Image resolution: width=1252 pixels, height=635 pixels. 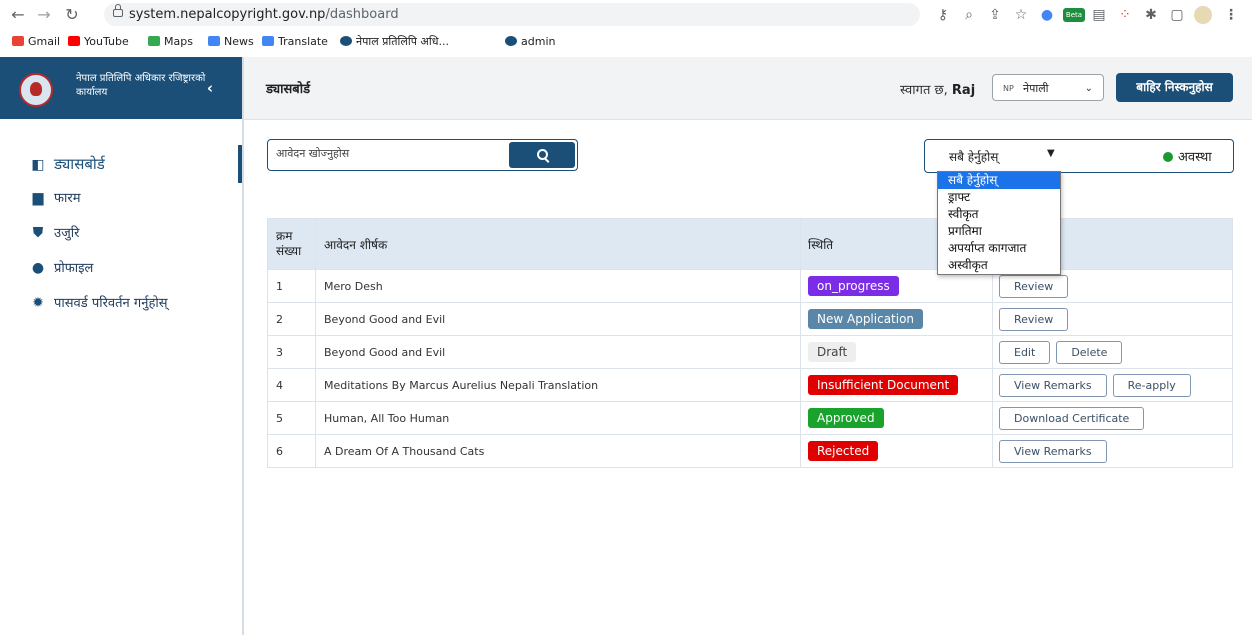 What do you see at coordinates (558, 418) in the screenshot?
I see `row-title: Human, All Too Human` at bounding box center [558, 418].